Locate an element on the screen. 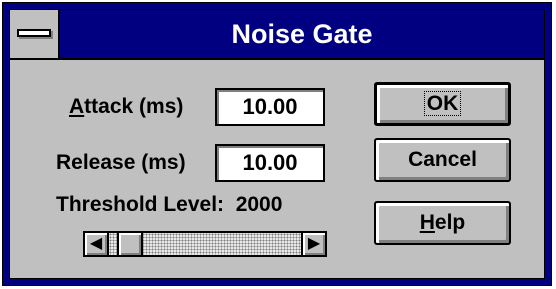  attack-label: Attack (ms) is located at coordinates (126, 107).